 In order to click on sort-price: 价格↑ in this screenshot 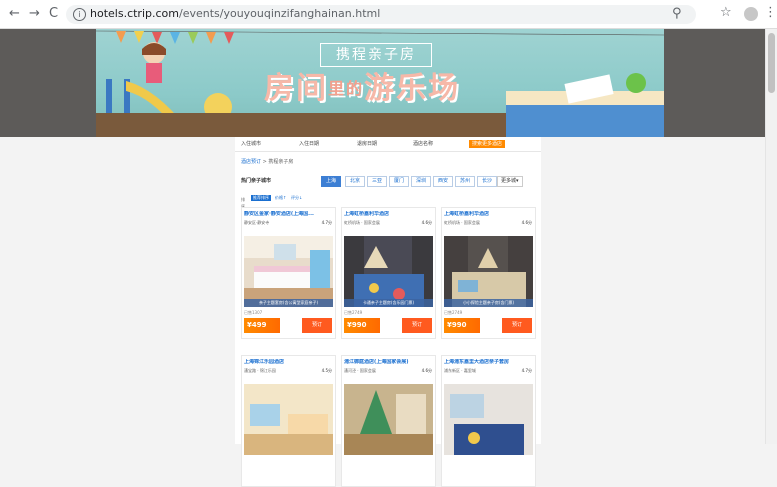, I will do `click(280, 198)`.